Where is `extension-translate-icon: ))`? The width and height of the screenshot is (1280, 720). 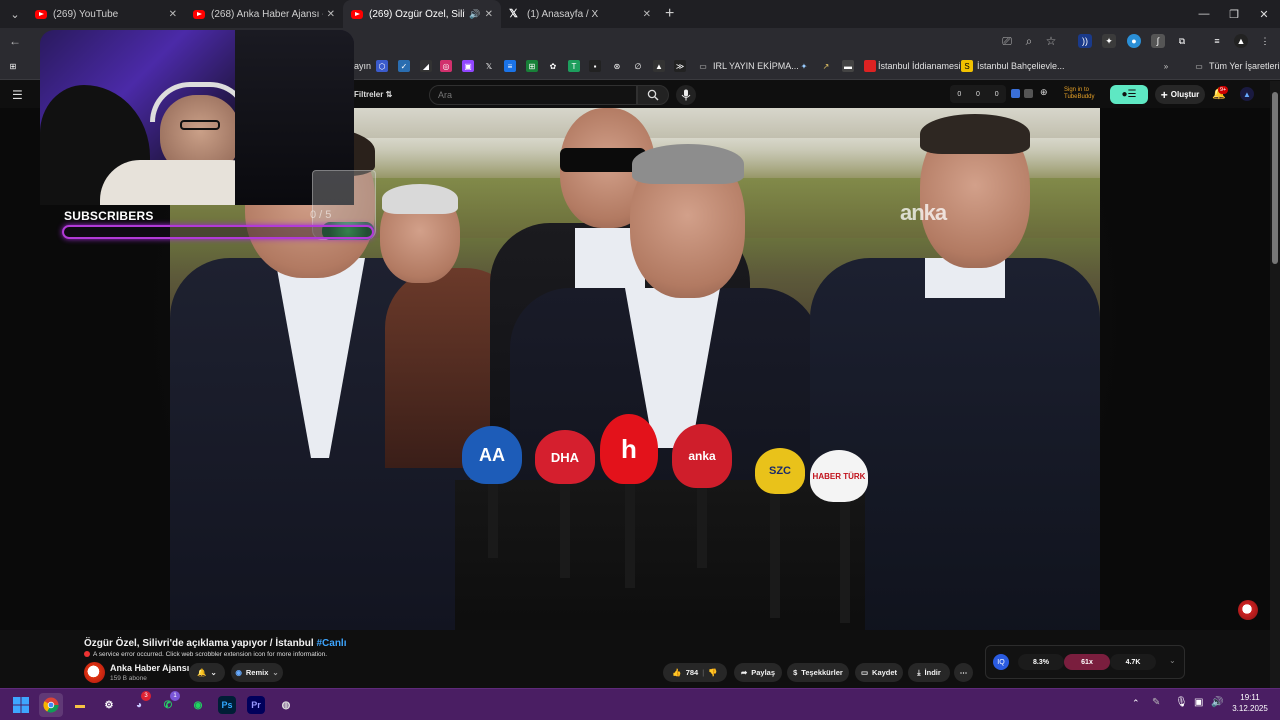
extension-translate-icon: )) is located at coordinates (1085, 41).